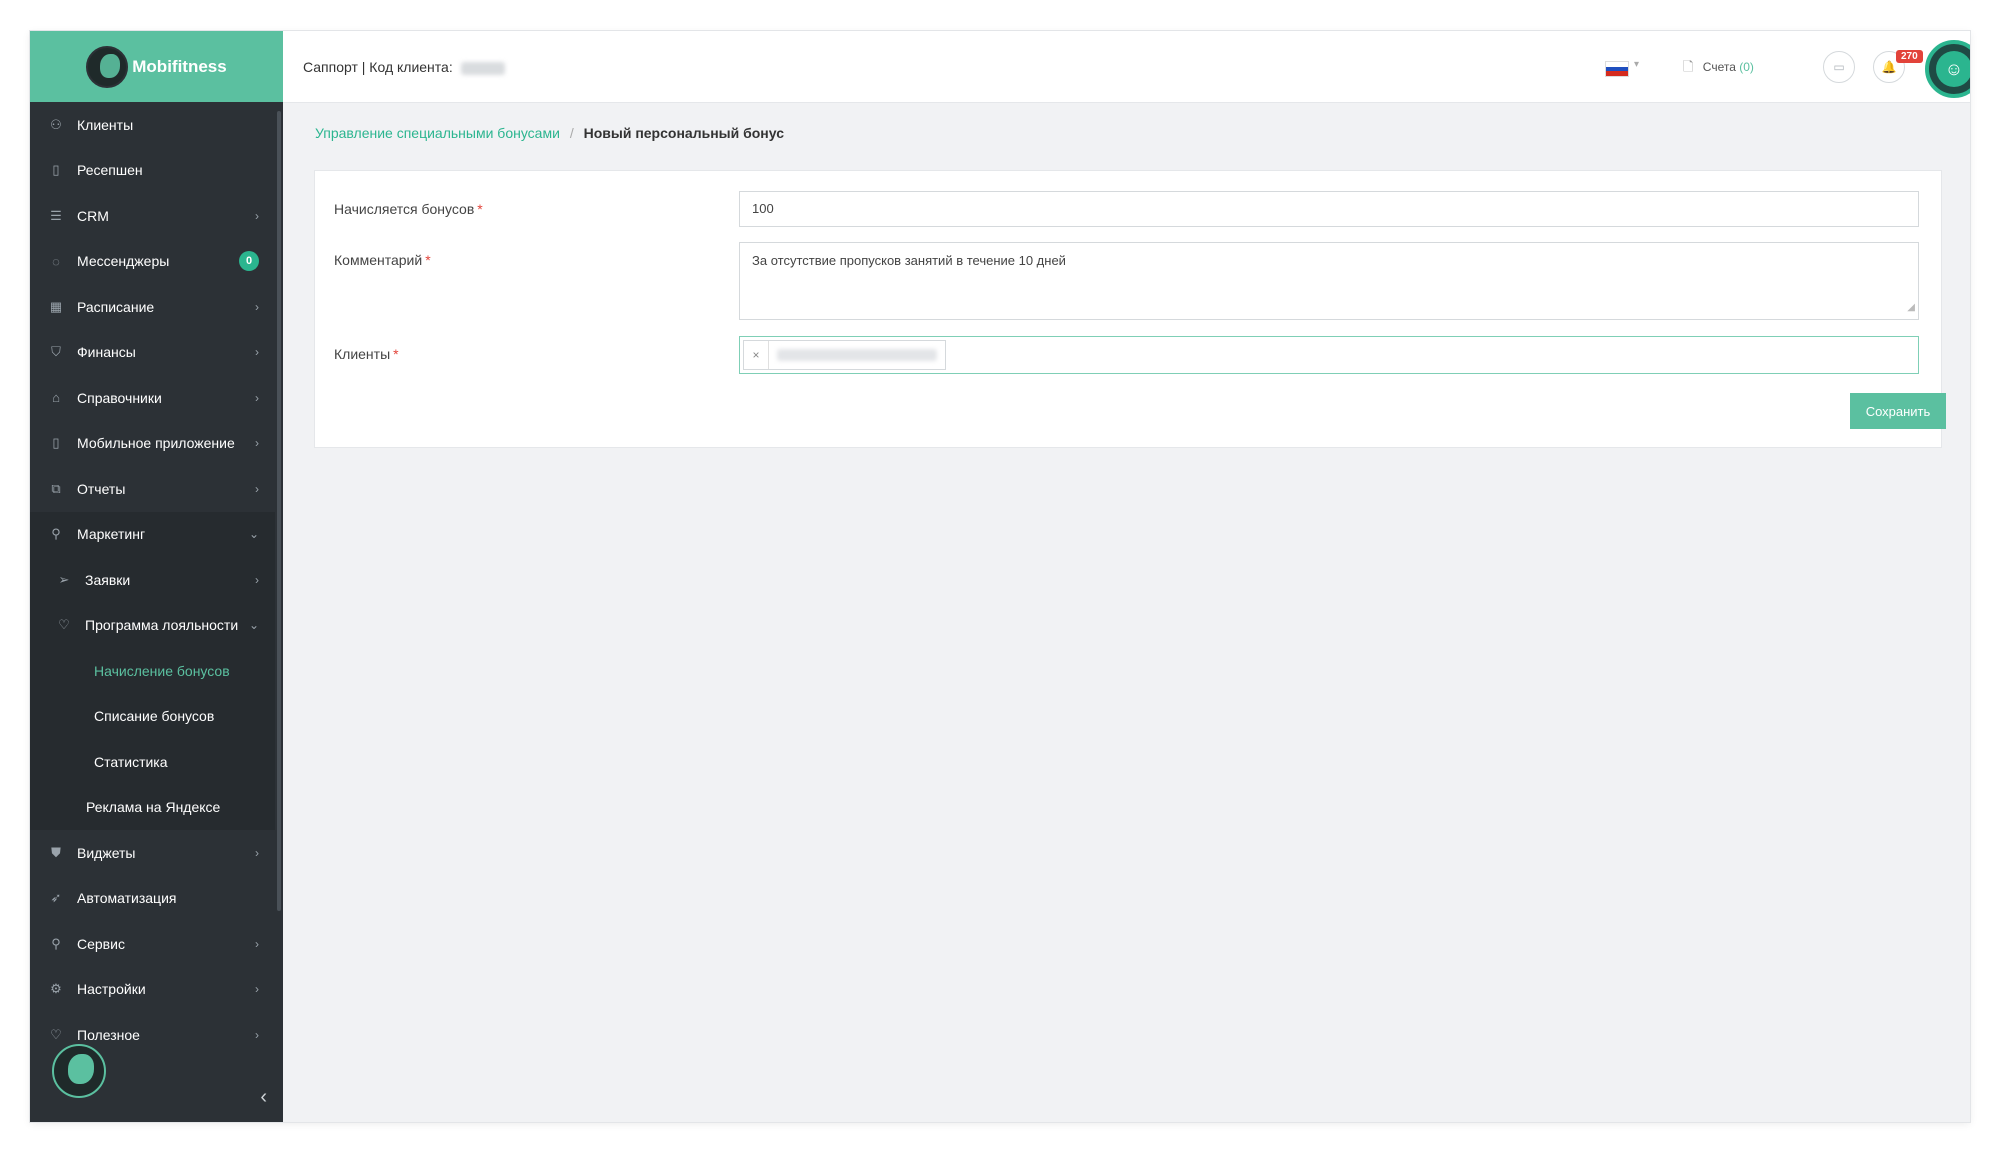 Image resolution: width=2000 pixels, height=1154 pixels. I want to click on sidebar-item-schedule: ▦ Расписание ›, so click(152, 307).